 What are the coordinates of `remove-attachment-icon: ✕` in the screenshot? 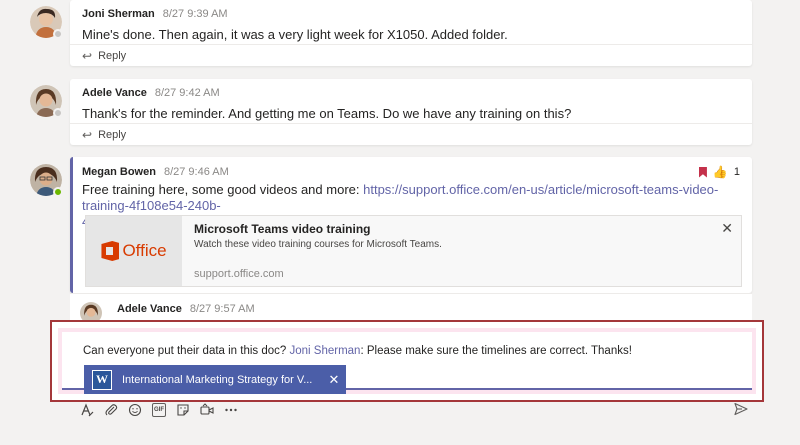 It's located at (334, 380).